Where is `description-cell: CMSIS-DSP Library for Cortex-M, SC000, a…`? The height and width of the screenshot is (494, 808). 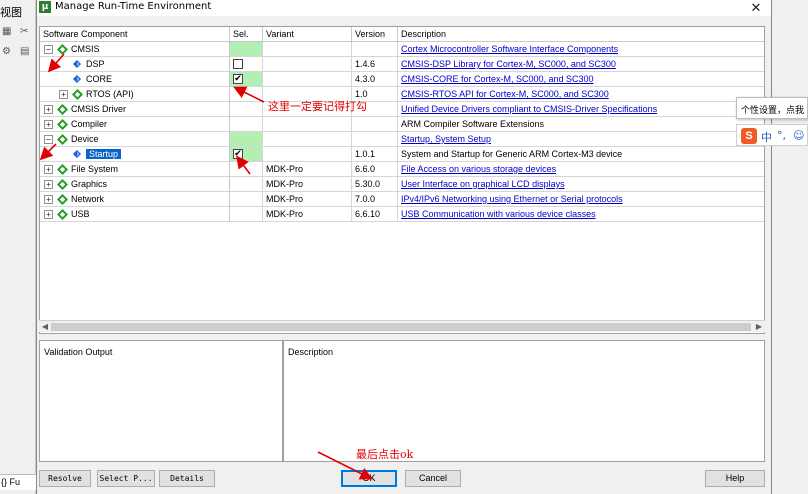 description-cell: CMSIS-DSP Library for Cortex-M, SC000, a… is located at coordinates (581, 64).